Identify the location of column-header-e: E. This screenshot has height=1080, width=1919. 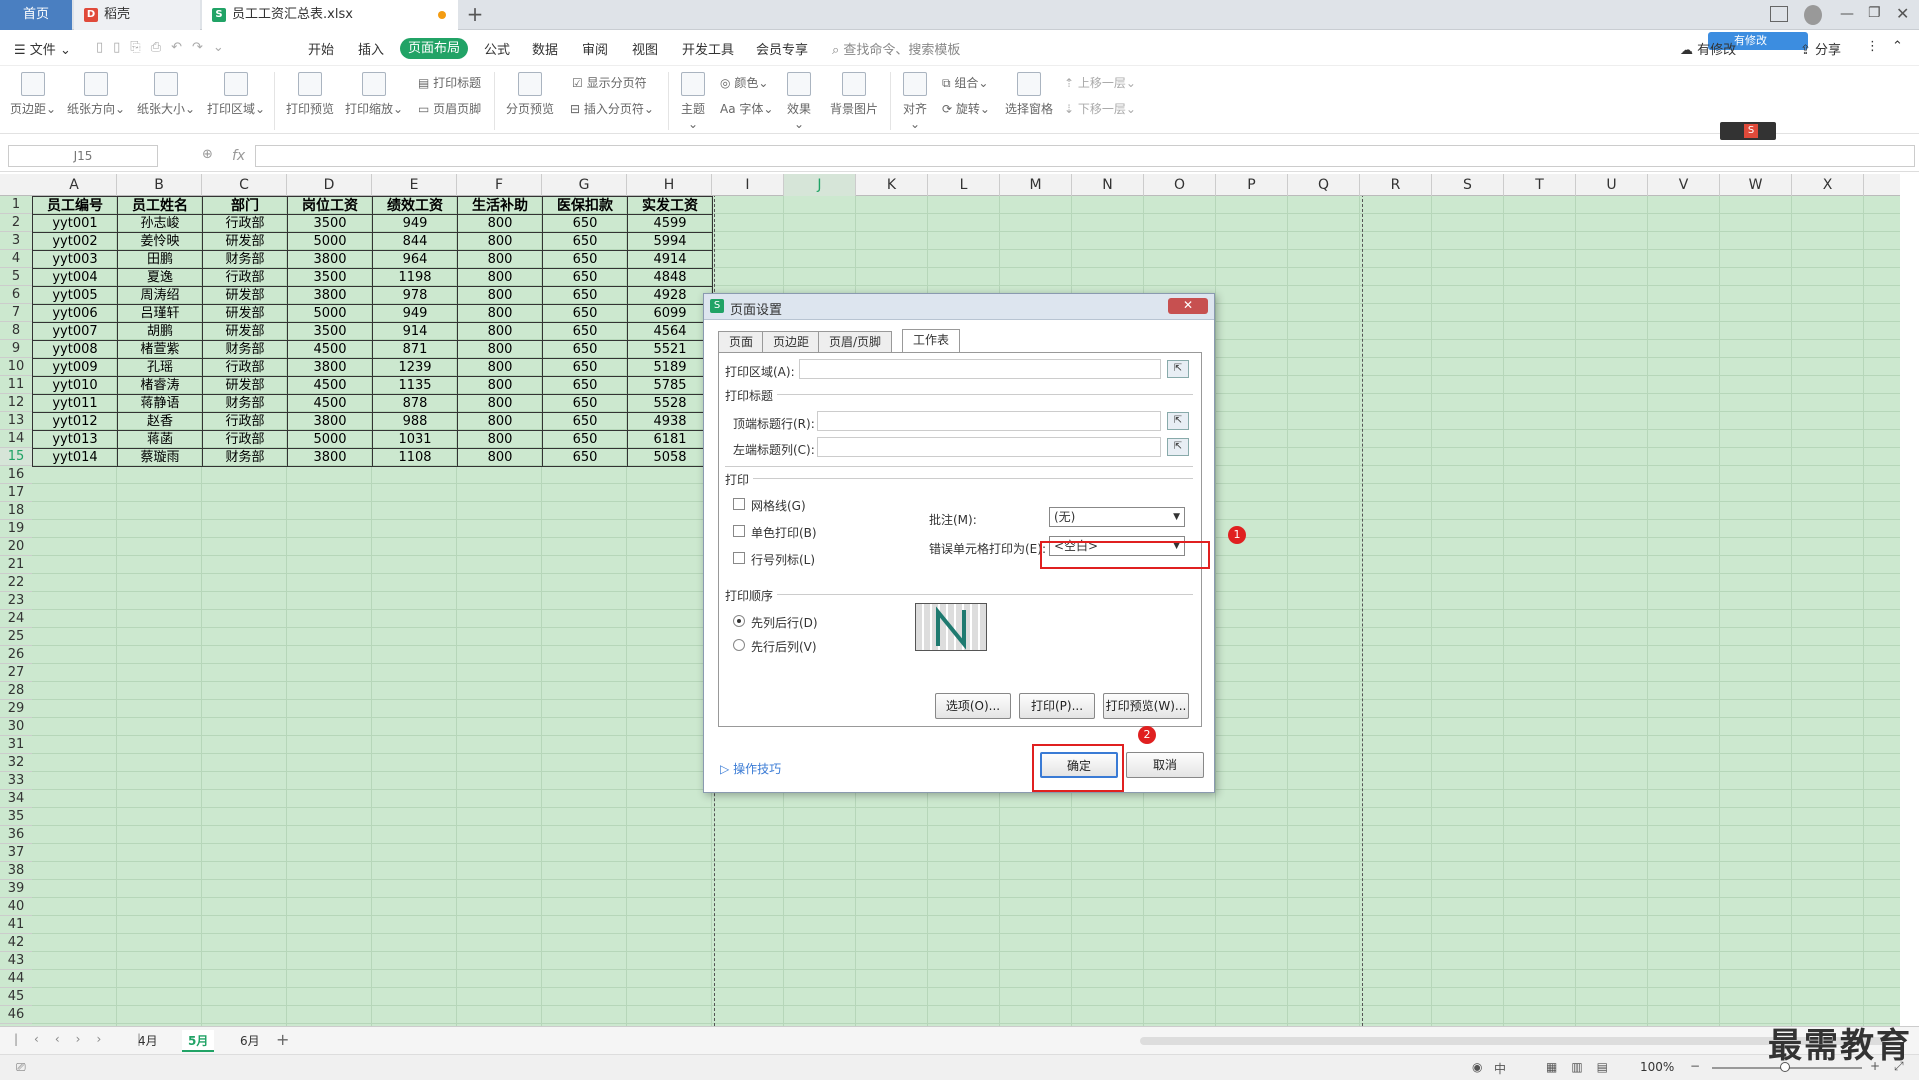
(414, 185).